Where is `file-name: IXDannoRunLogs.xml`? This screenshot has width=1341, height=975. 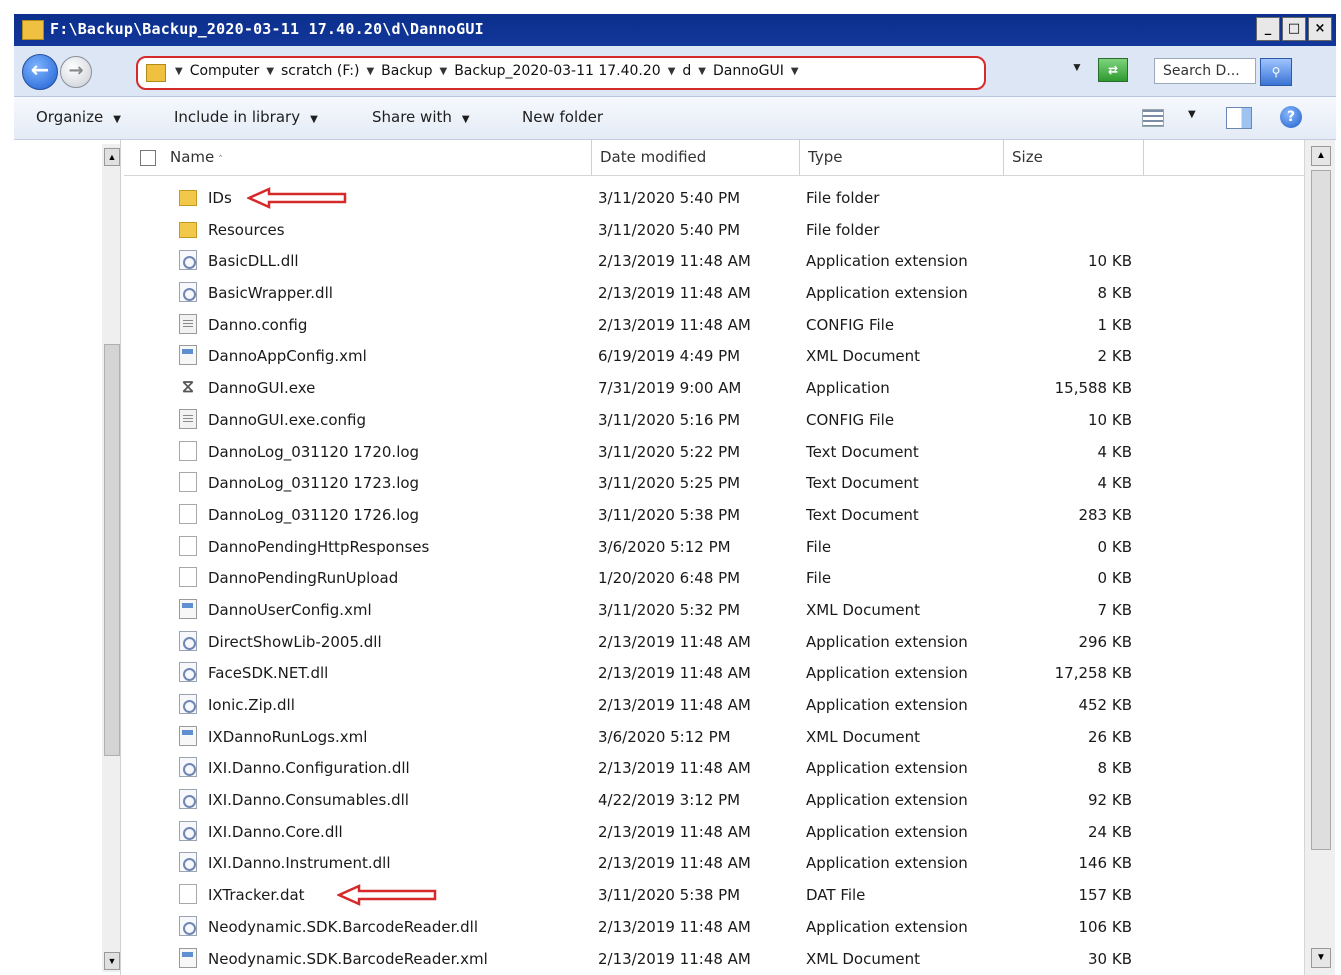
file-name: IXDannoRunLogs.xml is located at coordinates (288, 736).